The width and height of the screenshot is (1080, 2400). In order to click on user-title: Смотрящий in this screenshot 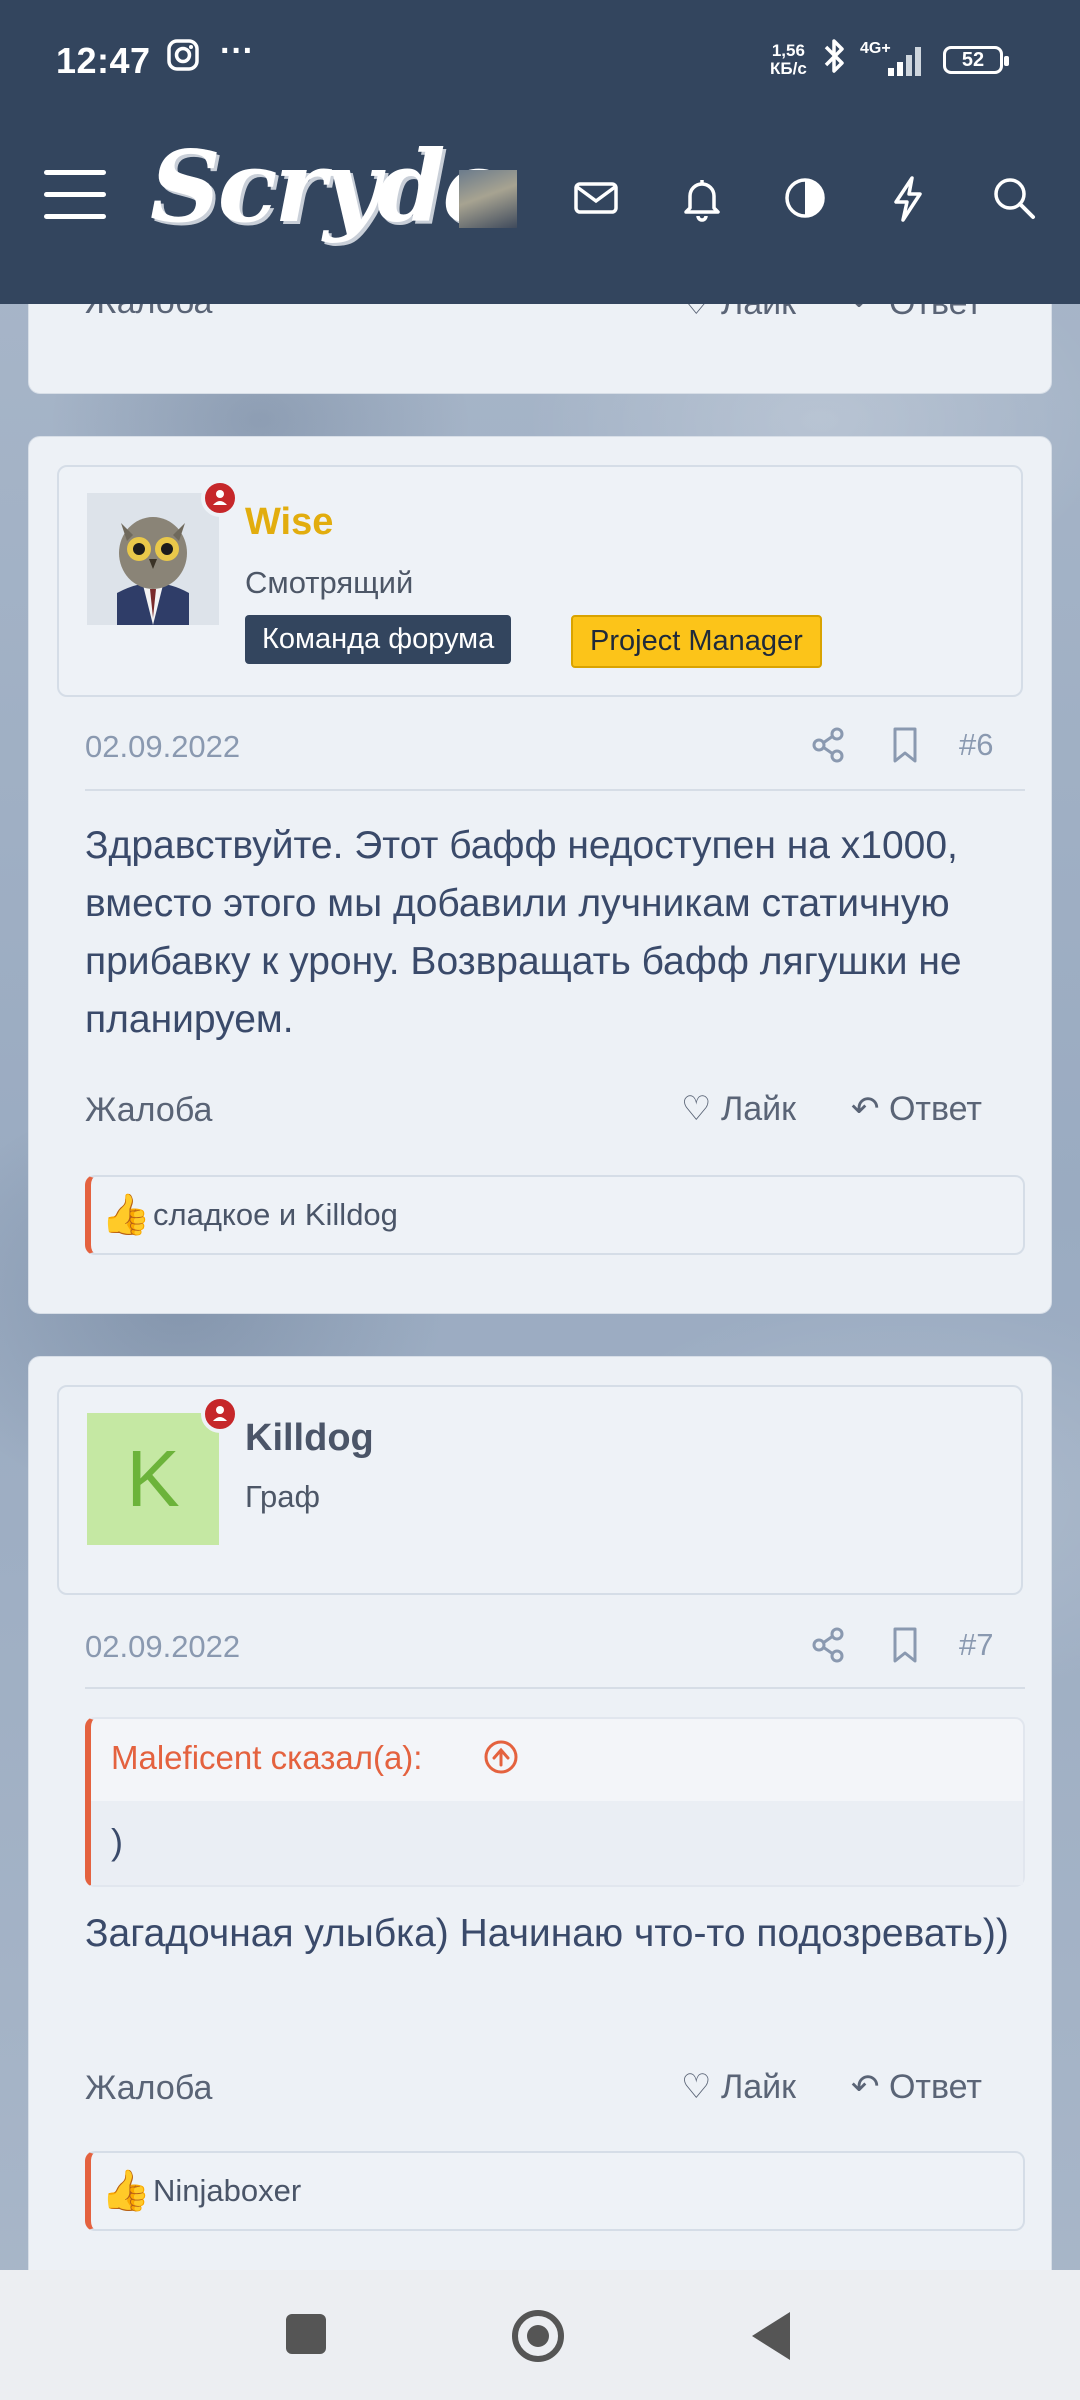, I will do `click(329, 582)`.